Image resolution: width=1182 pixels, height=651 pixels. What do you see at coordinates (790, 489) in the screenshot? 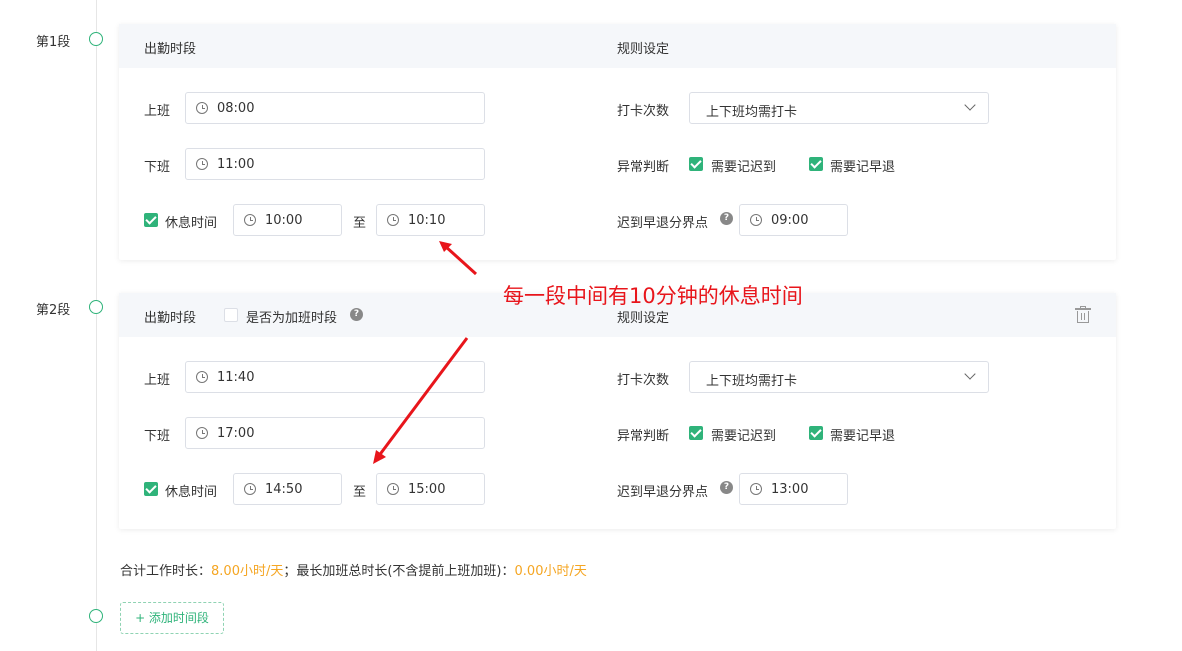
I see `boundary-time-value: 13:00` at bounding box center [790, 489].